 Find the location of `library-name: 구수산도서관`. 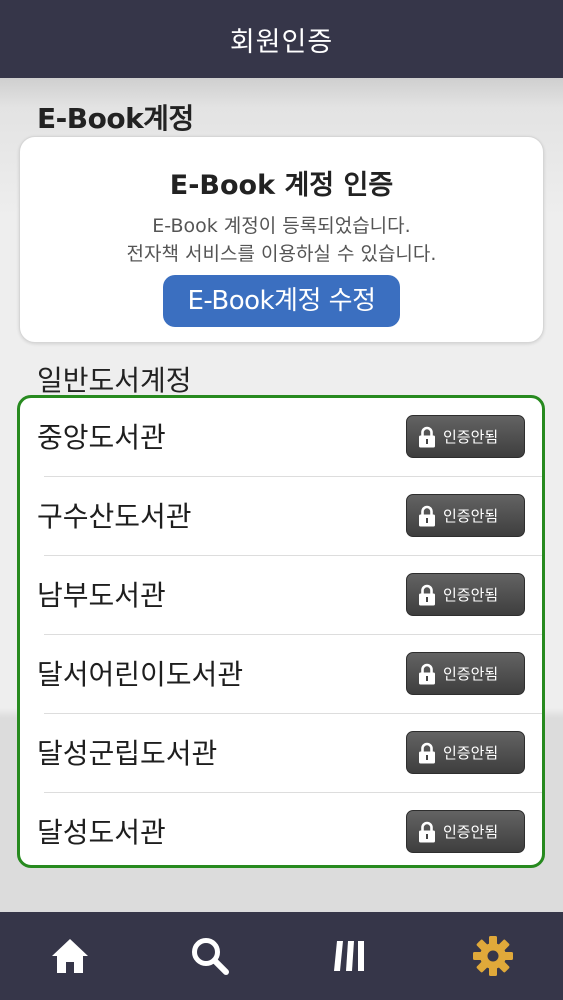

library-name: 구수산도서관 is located at coordinates (114, 516).